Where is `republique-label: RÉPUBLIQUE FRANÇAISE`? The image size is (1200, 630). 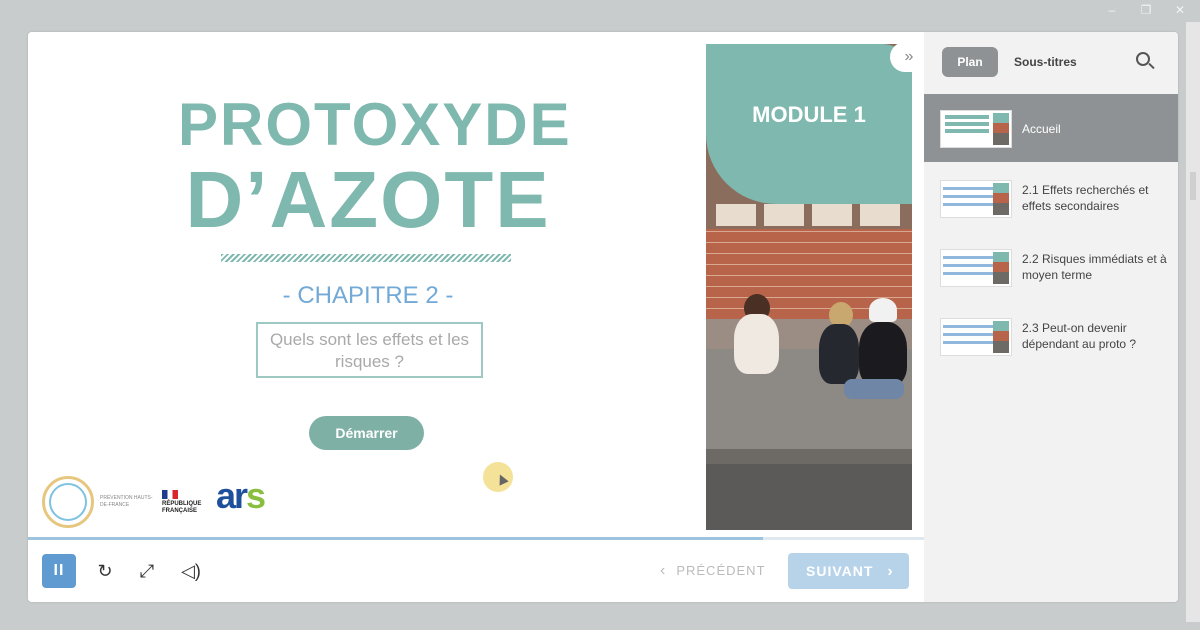 republique-label: RÉPUBLIQUE FRANÇAISE is located at coordinates (182, 507).